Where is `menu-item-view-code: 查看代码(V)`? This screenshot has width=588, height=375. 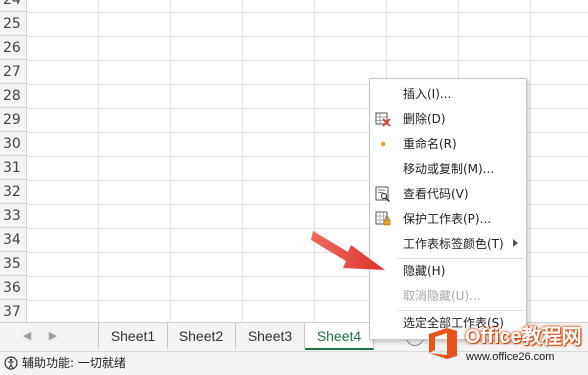
menu-item-view-code: 查看代码(V) is located at coordinates (448, 194).